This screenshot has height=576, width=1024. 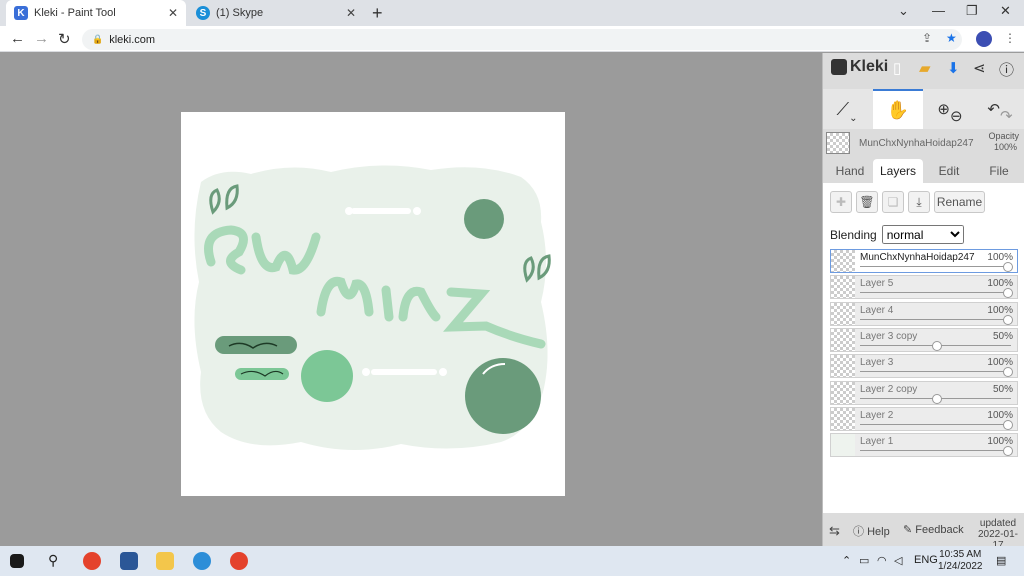 I want to click on layer-row: Layer 5 100%, so click(x=924, y=287).